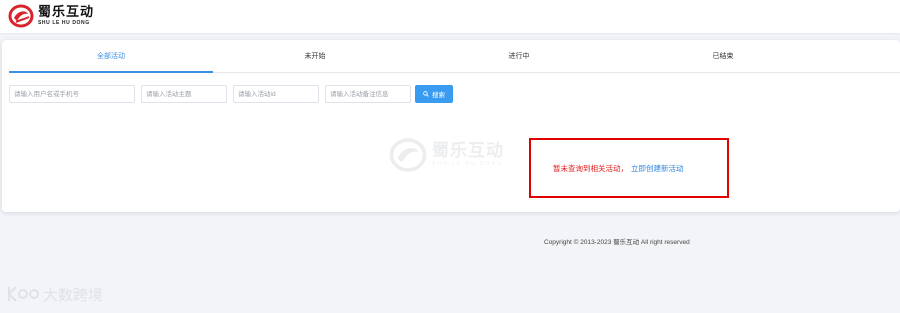  Describe the element at coordinates (723, 56) in the screenshot. I see `tab-ended: 已结束` at that location.